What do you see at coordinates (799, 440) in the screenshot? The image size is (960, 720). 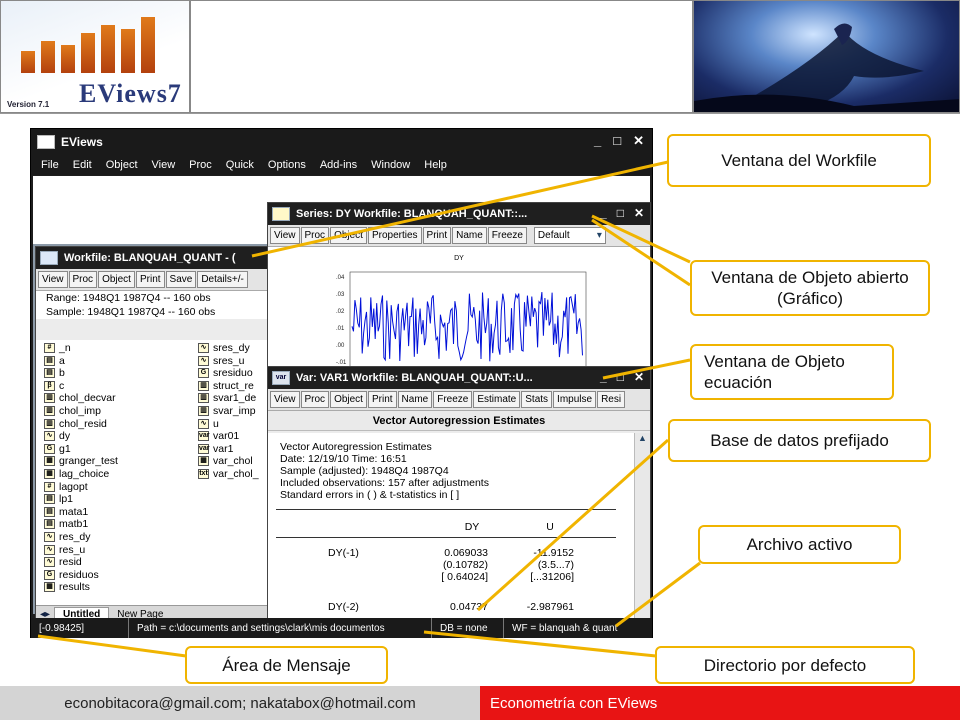 I see `callout-default-database: Base de datos prefijado` at bounding box center [799, 440].